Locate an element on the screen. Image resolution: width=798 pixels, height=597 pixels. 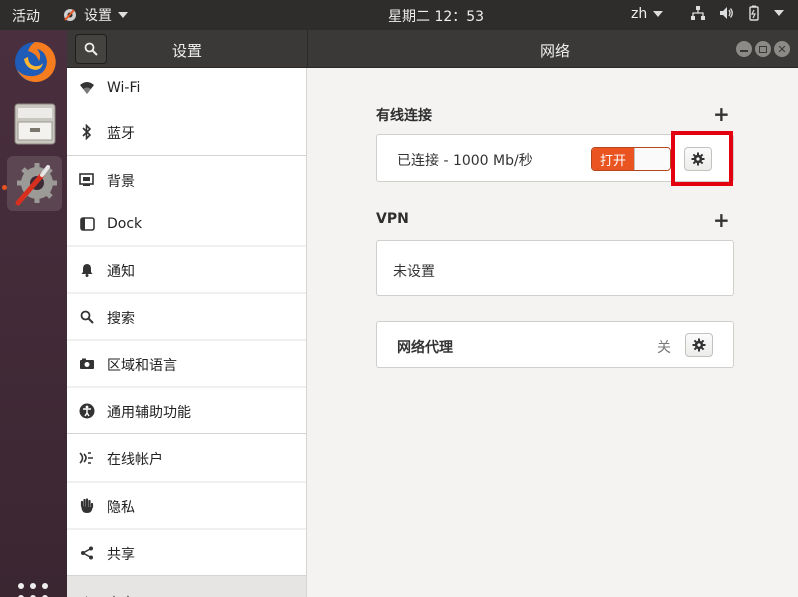
sidebar-item-region-language: 区域和语言 is located at coordinates (186, 363).